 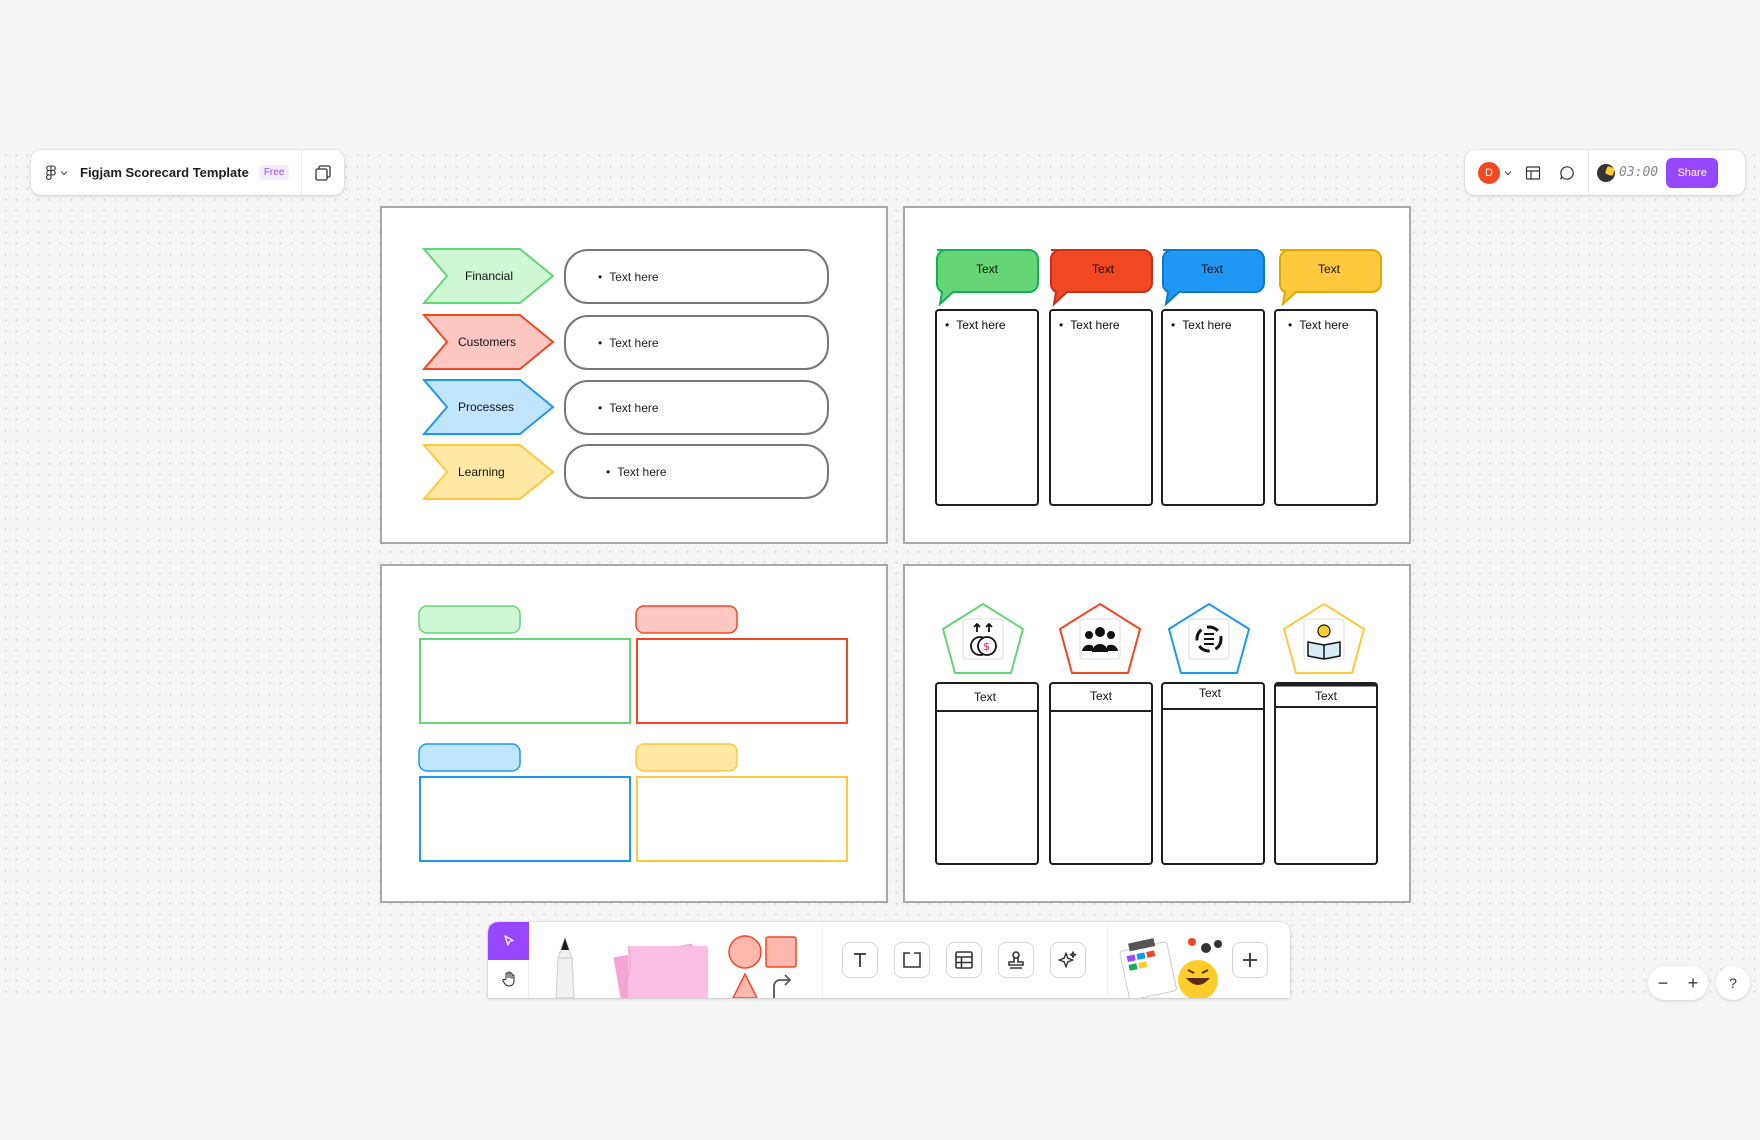 I want to click on pages-icon, so click(x=323, y=172).